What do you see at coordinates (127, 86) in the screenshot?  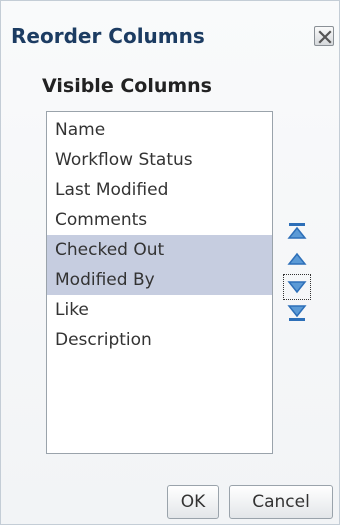 I see `visible-columns-label: Visible Columns` at bounding box center [127, 86].